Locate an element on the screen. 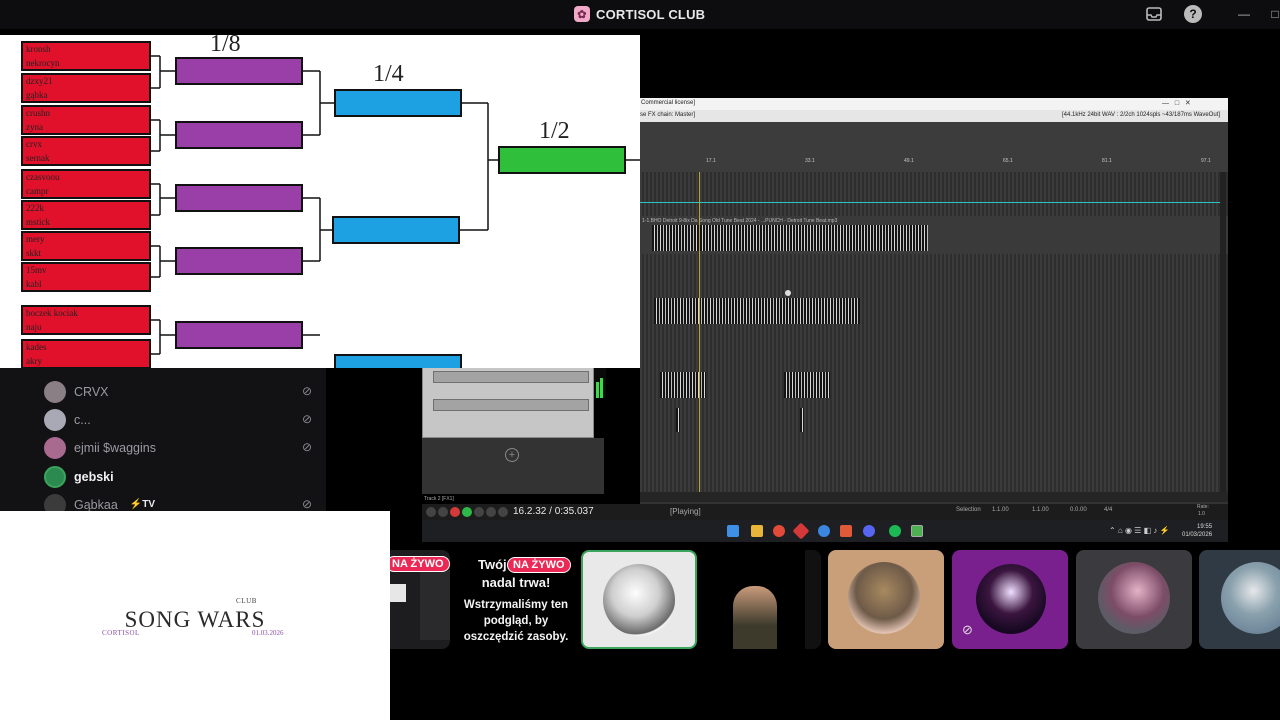 This screenshot has height=720, width=1280. bracket-player: boczek kociak is located at coordinates (52, 313).